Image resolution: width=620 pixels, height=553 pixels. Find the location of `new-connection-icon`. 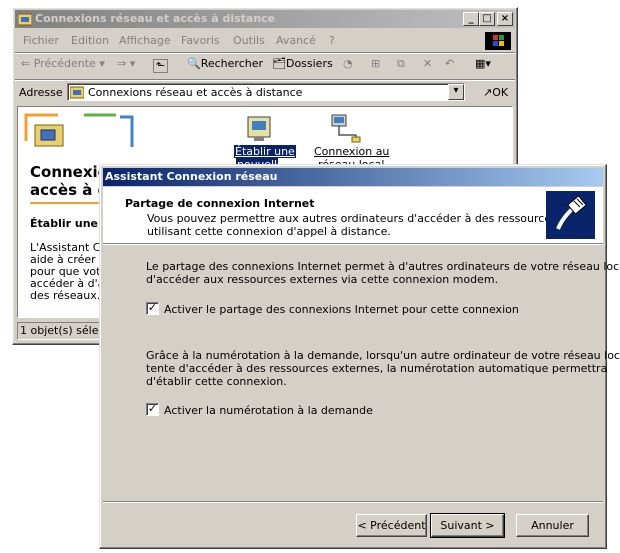

new-connection-icon is located at coordinates (259, 128).